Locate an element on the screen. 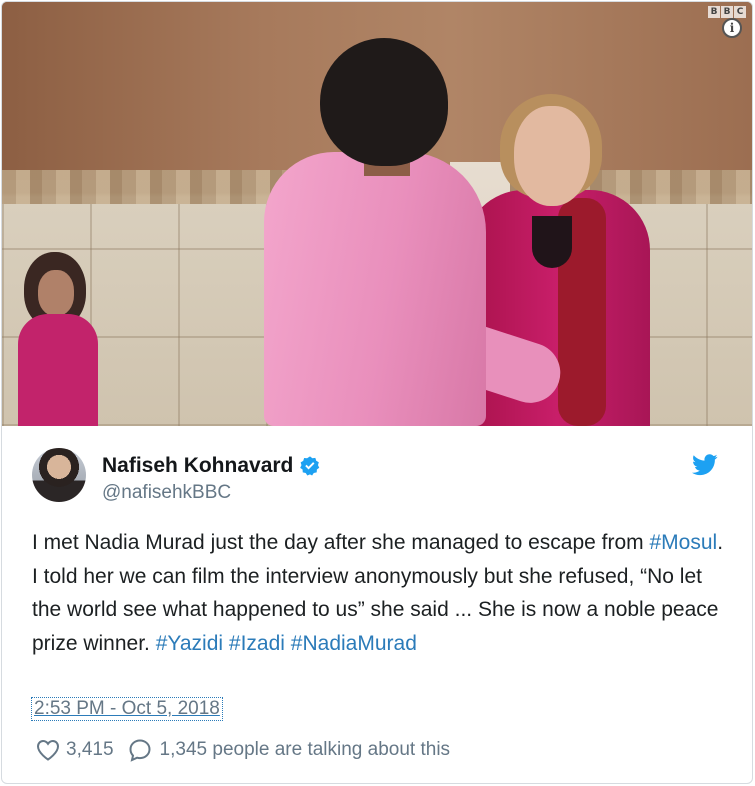 This screenshot has height=786, width=755. hashtag-link: #NadiaMurad is located at coordinates (354, 643).